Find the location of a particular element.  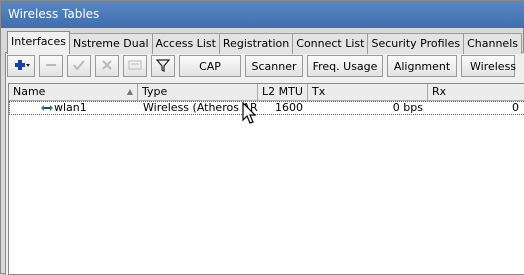

plus-icon is located at coordinates (21, 66).